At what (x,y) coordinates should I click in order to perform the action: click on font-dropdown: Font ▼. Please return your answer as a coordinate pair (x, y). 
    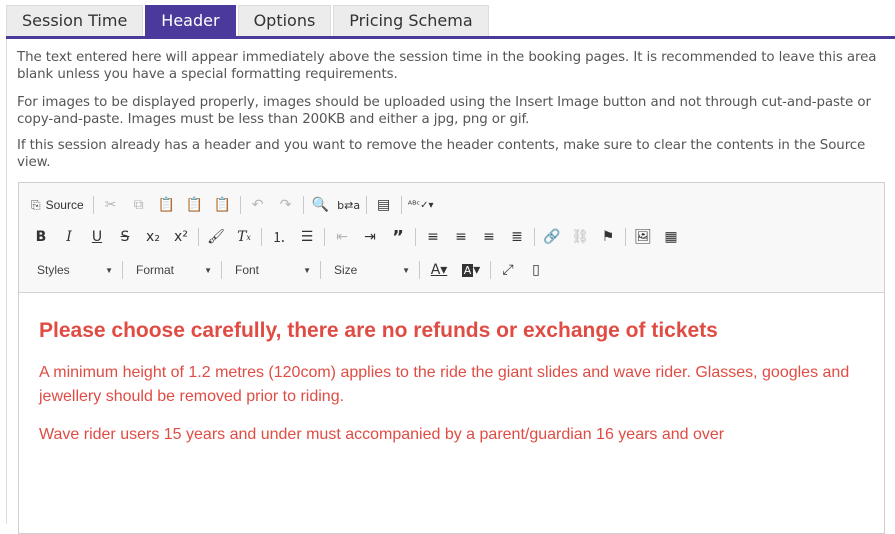
    Looking at the image, I should click on (271, 270).